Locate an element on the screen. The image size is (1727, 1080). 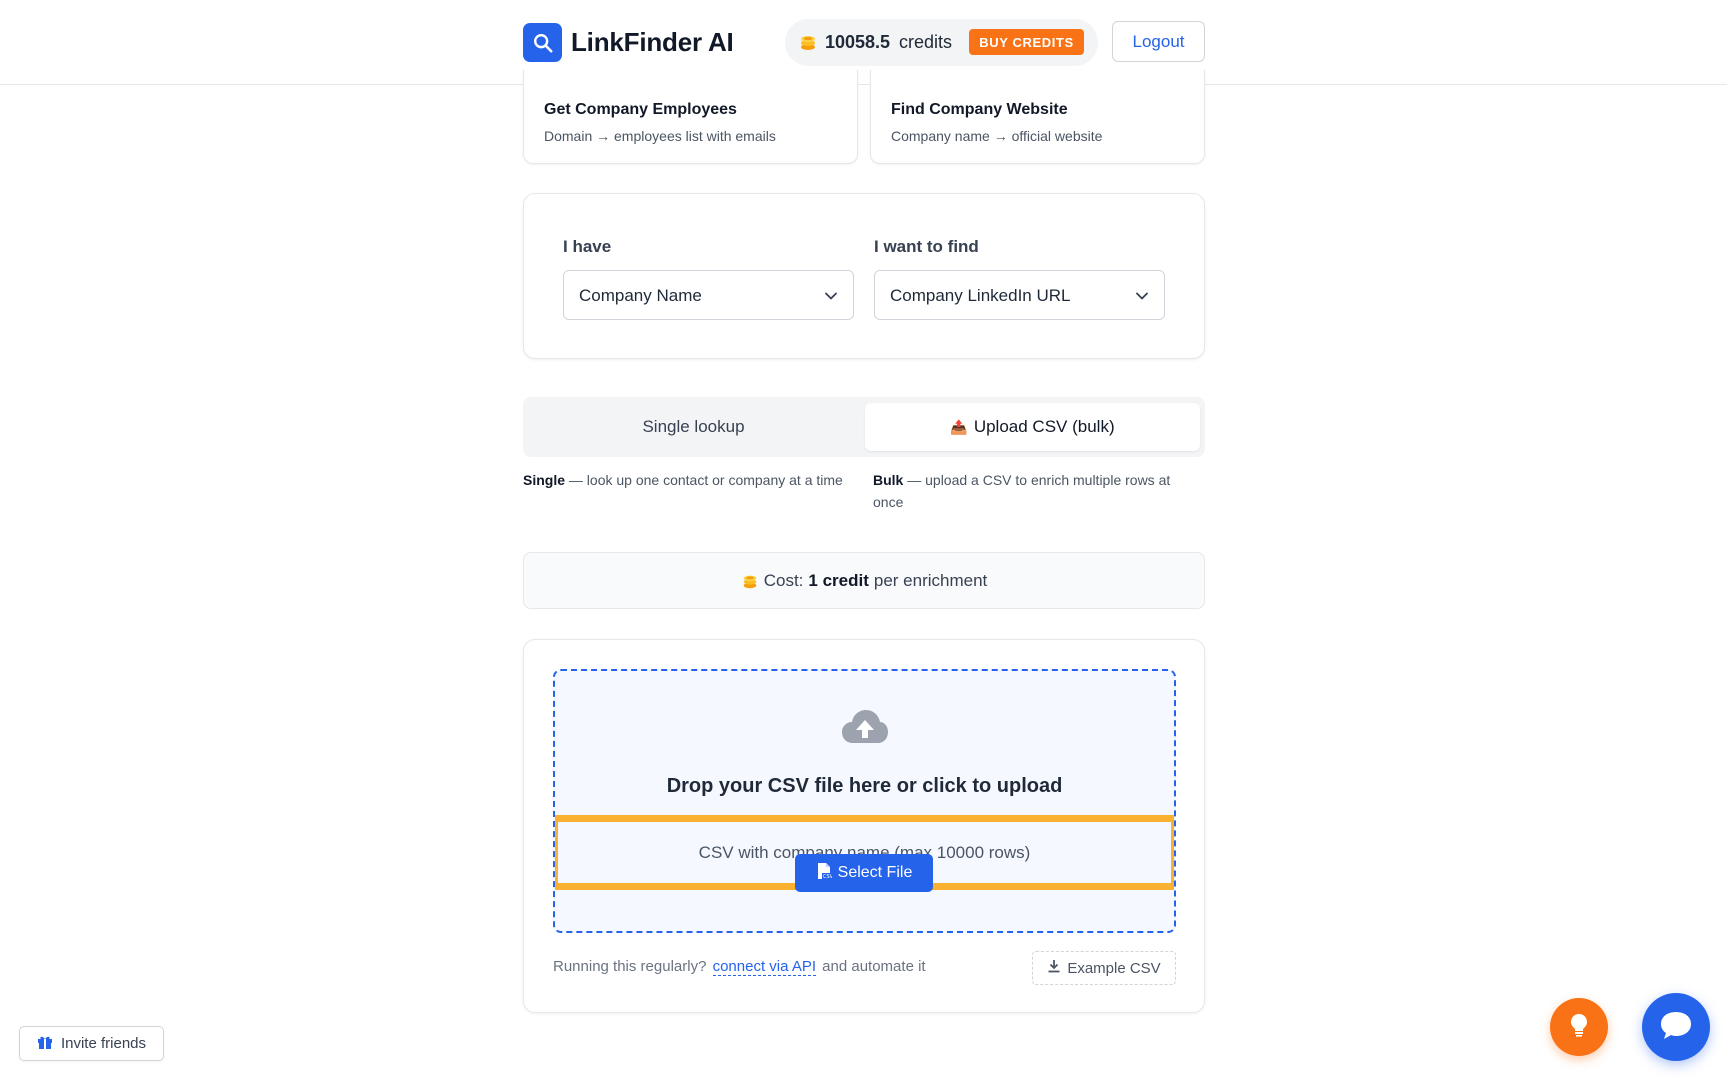
tab-upload-csv-label: Upload CSV (bulk) is located at coordinates (1044, 426).